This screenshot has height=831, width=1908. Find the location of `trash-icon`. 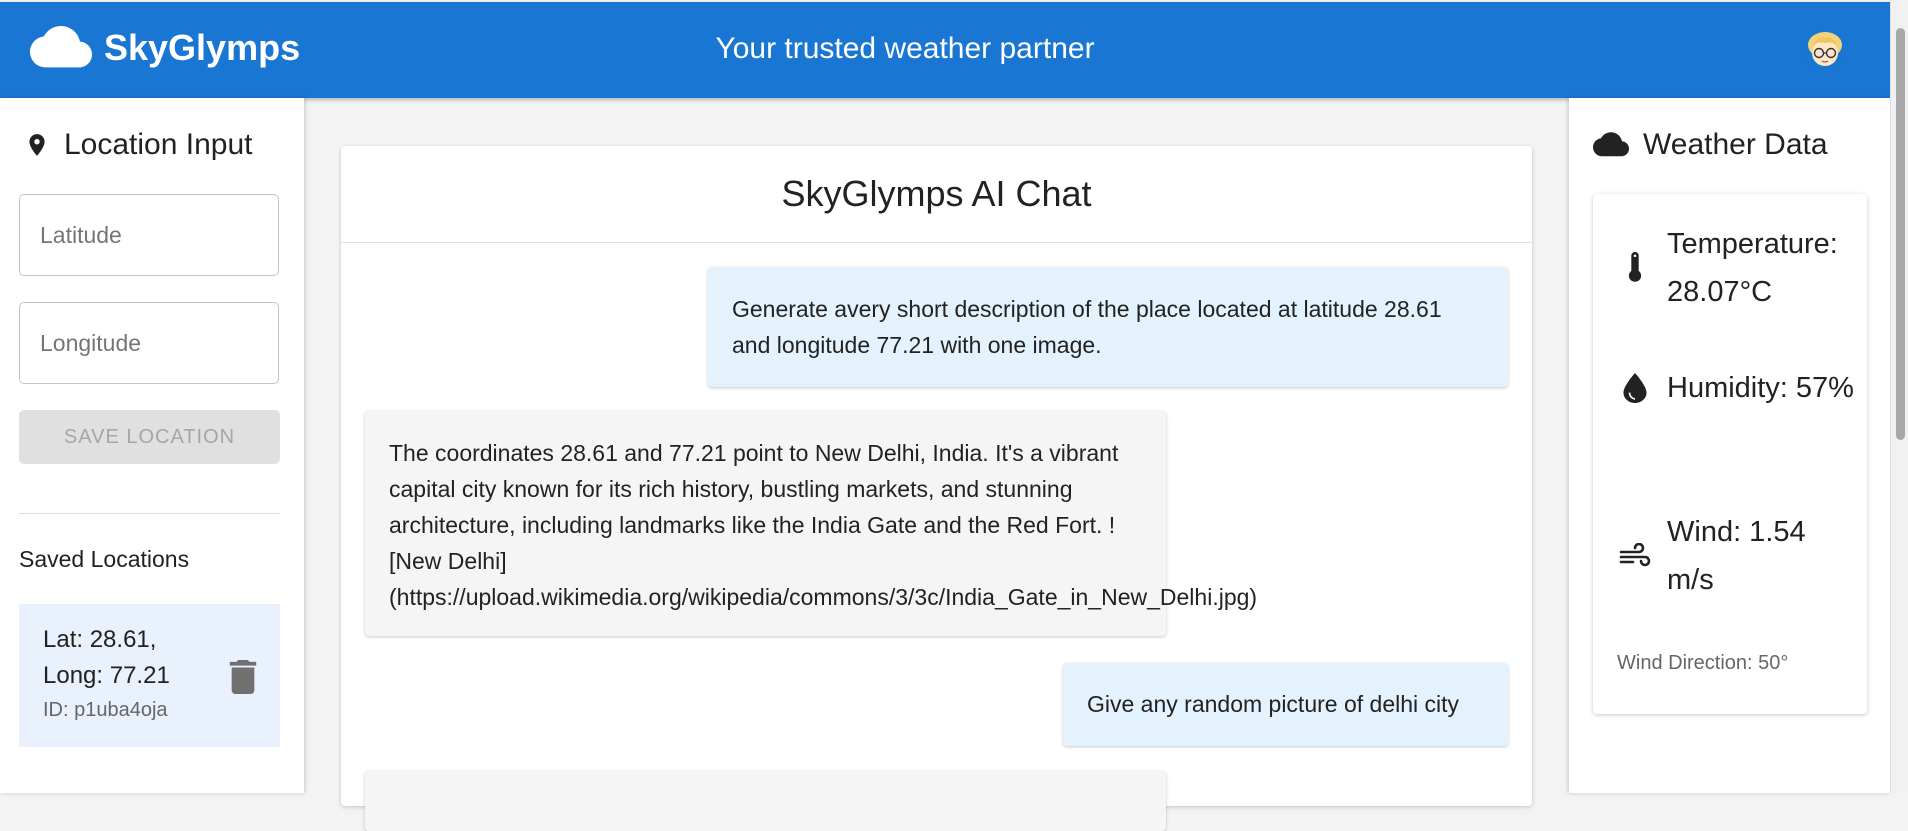

trash-icon is located at coordinates (243, 677).